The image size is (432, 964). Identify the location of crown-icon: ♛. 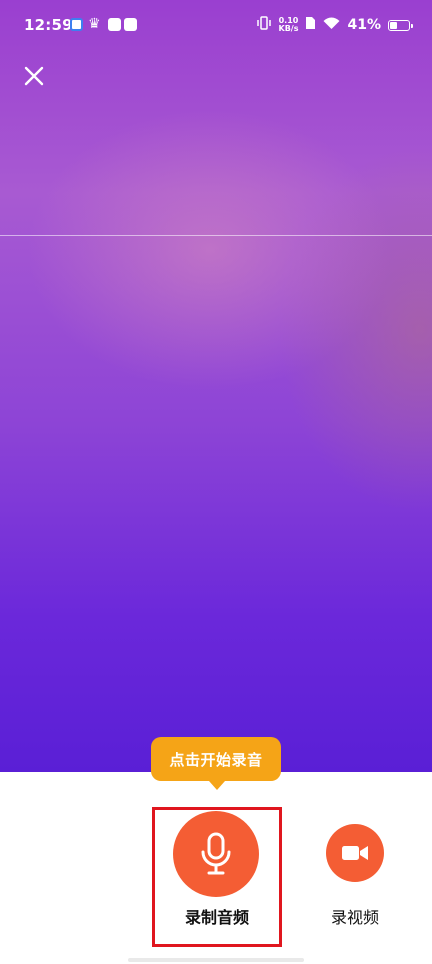
(94, 24).